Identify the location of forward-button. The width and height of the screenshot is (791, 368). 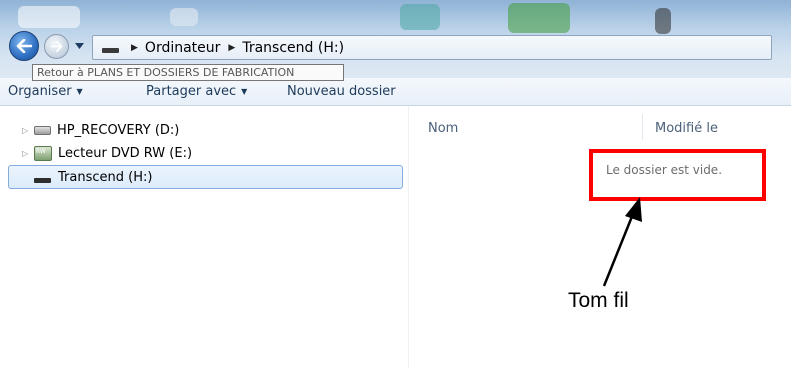
(56, 46).